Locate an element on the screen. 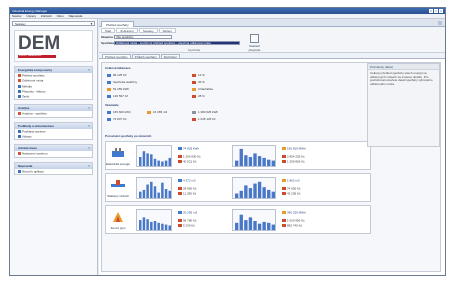 The height and width of the screenshot is (282, 450). metric-value: 2 854 235 Kč is located at coordinates (296, 156).